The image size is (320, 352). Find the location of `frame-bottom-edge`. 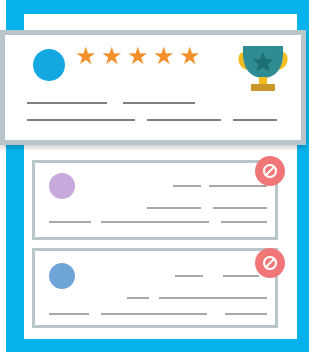

frame-bottom-edge is located at coordinates (157, 345).